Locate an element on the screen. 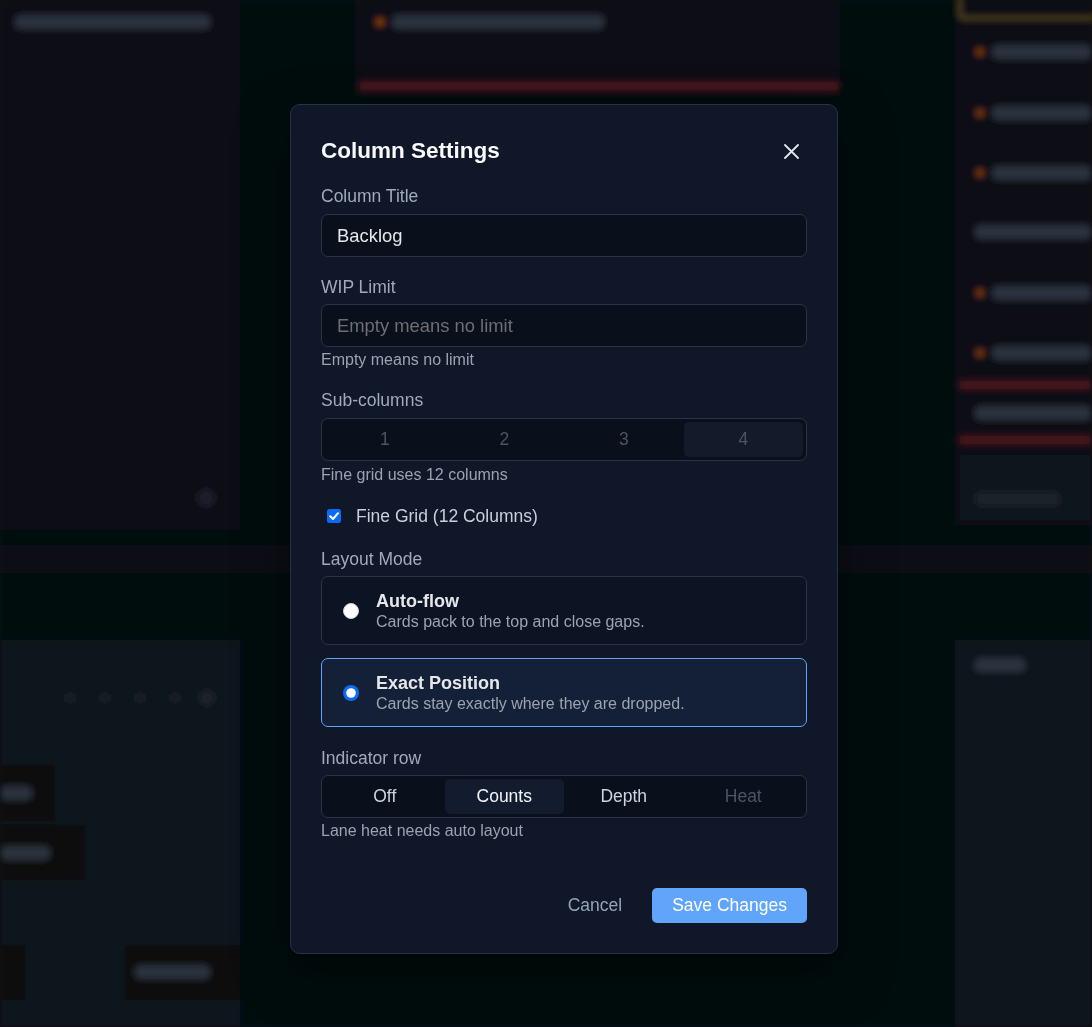 The height and width of the screenshot is (1027, 1092). field-label: Indicator row is located at coordinates (372, 758).